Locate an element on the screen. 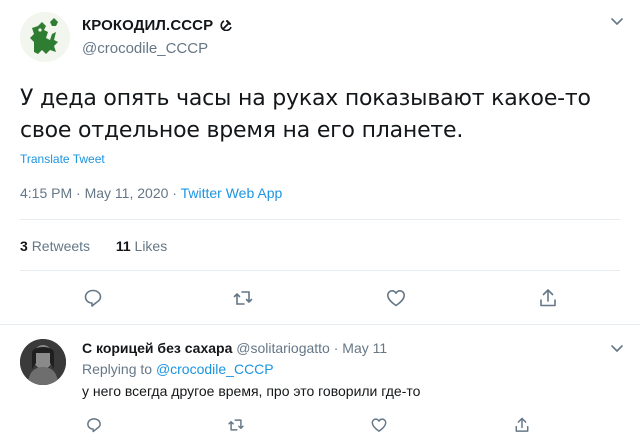  reply-avatar-photo is located at coordinates (43, 362).